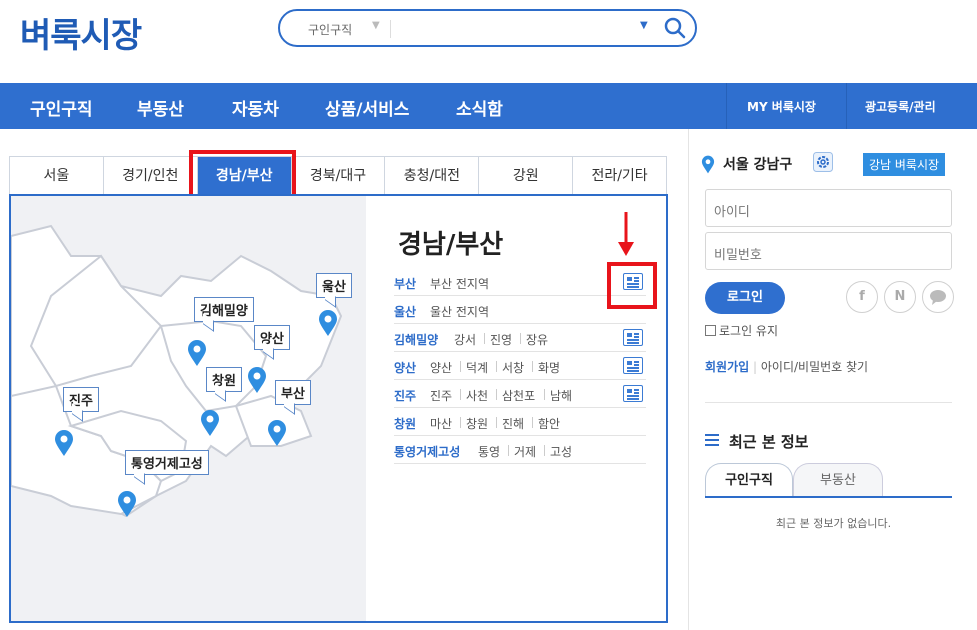 This screenshot has height=630, width=977. I want to click on region-sub-link: 거제, so click(525, 451).